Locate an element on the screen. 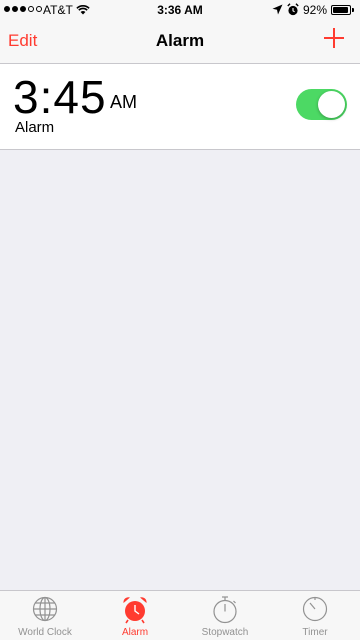 The width and height of the screenshot is (360, 640). alarm-status-icon is located at coordinates (293, 9).